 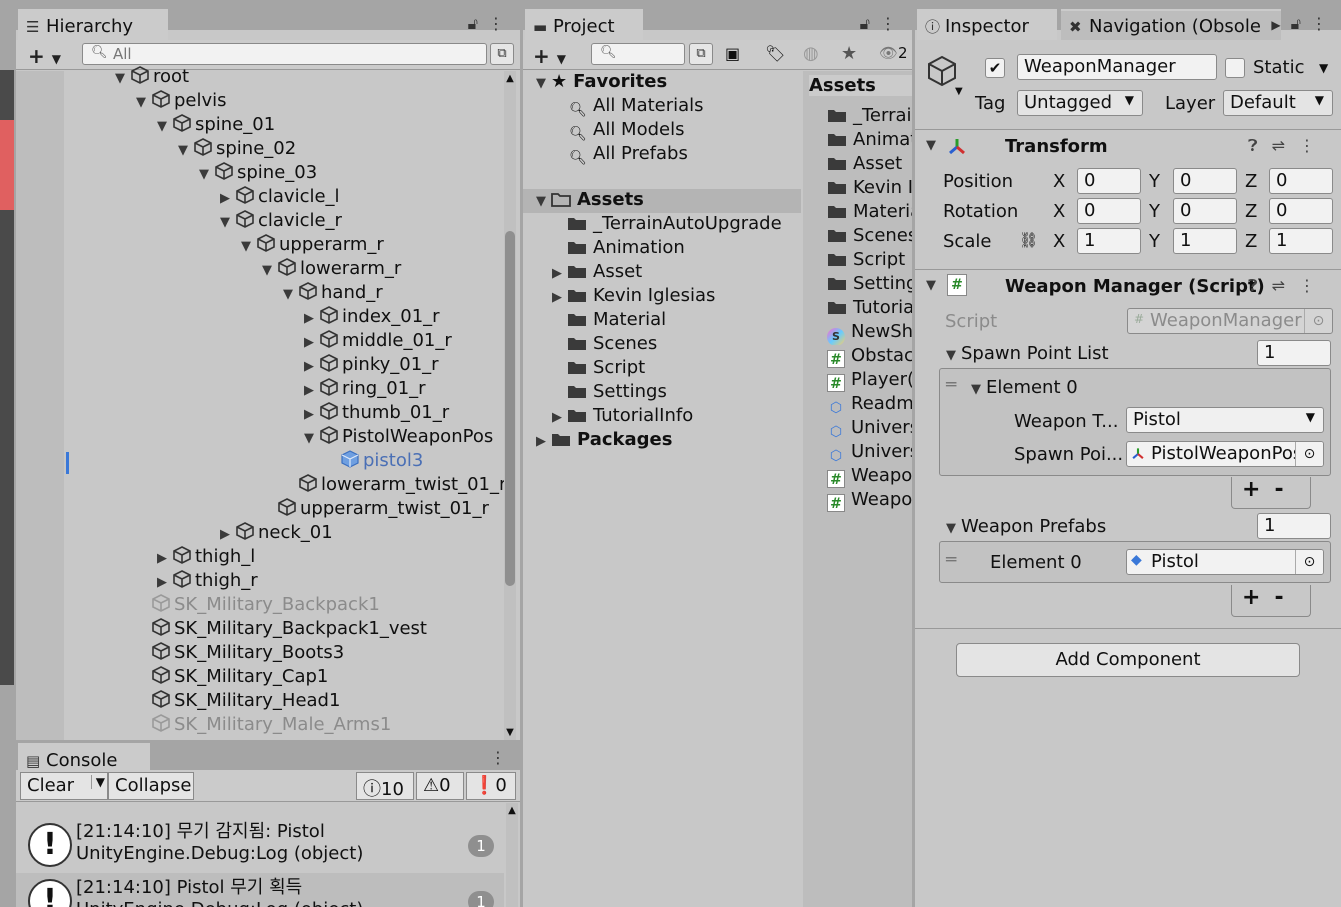 I want to click on hierarchy-item: SK_Military_Cap1, so click(x=229, y=677).